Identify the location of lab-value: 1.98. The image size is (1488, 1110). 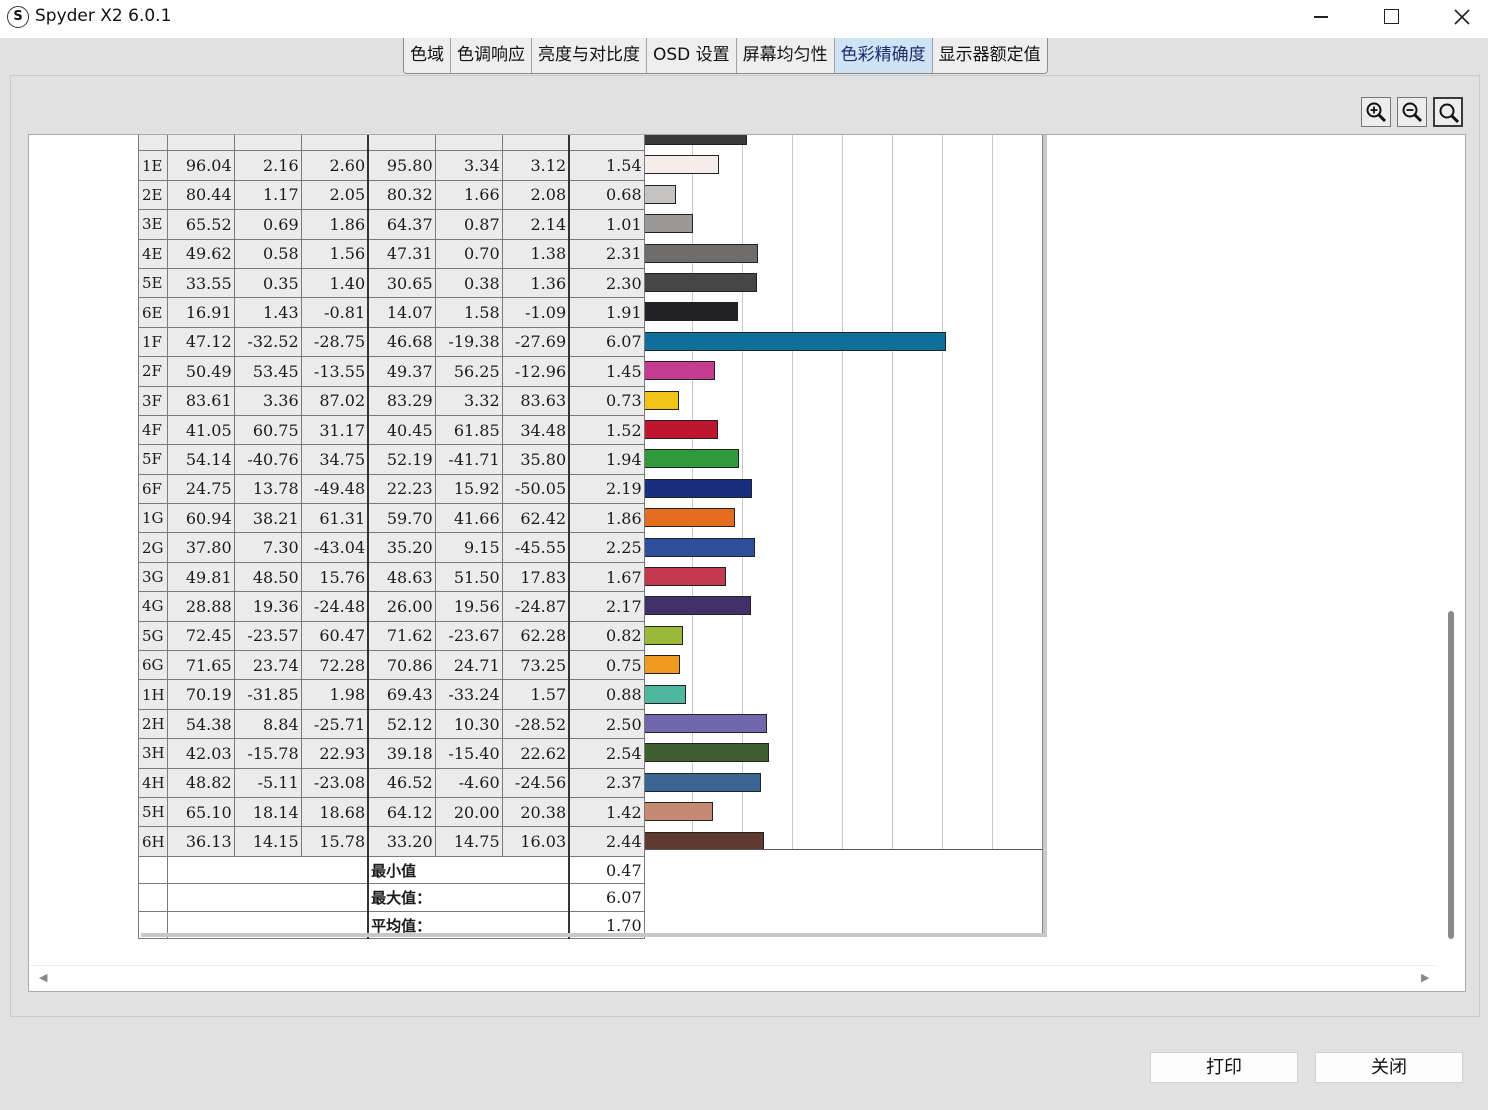
(334, 694).